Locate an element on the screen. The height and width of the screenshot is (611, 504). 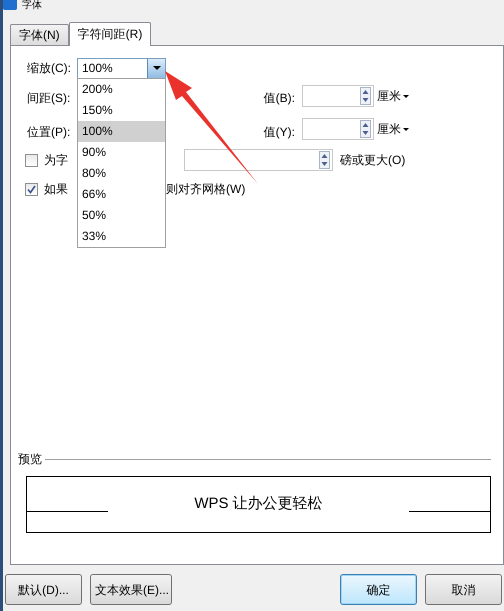
button: 确定 is located at coordinates (378, 589).